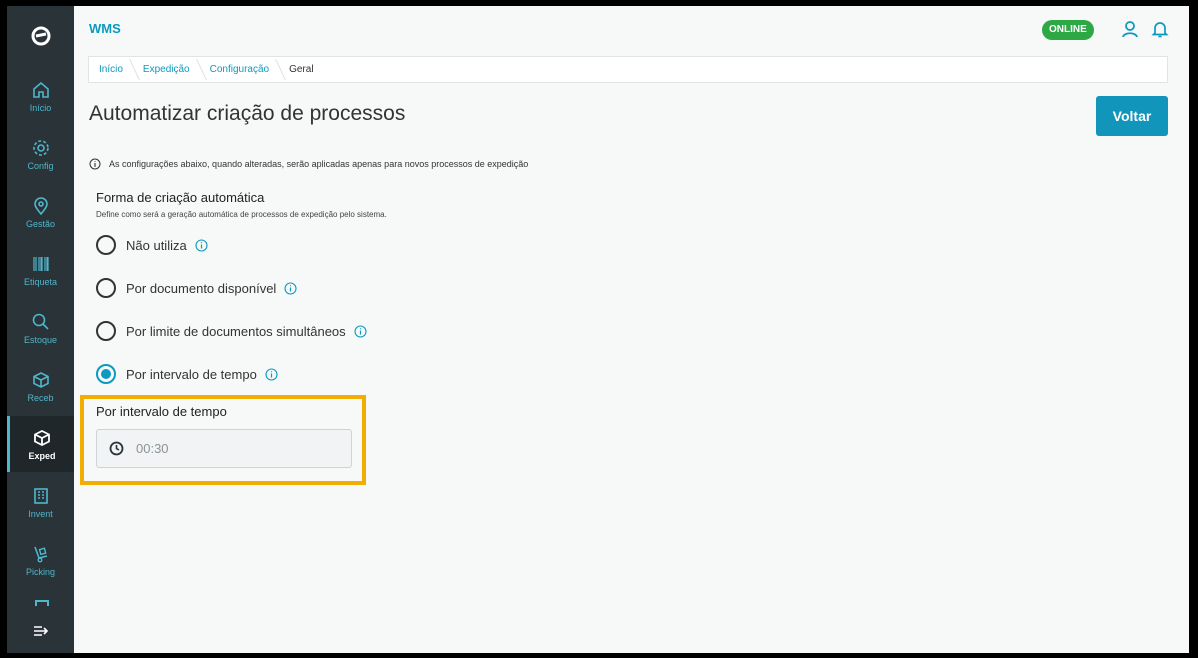 Image resolution: width=1198 pixels, height=658 pixels. I want to click on hand-truck-icon, so click(40, 554).